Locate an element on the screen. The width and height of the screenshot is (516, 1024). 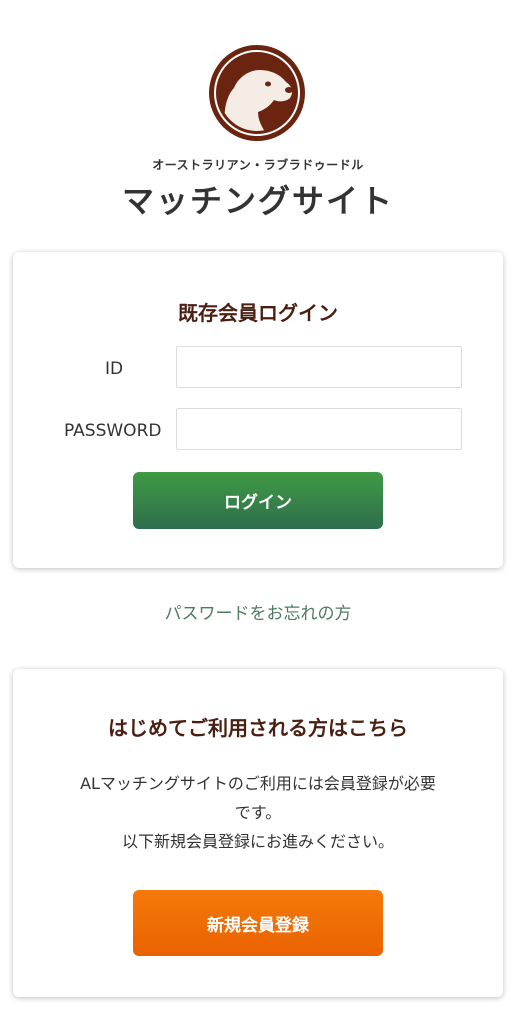
site-logo is located at coordinates (257, 93).